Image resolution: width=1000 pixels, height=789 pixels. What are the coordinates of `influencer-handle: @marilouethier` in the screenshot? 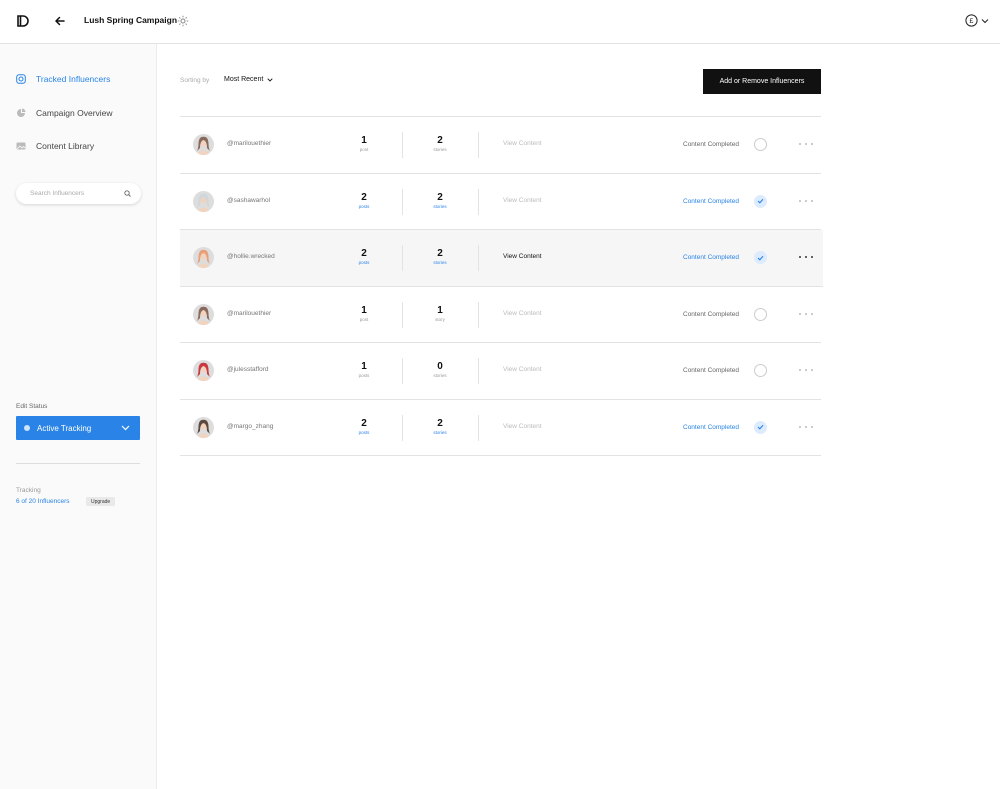 It's located at (249, 143).